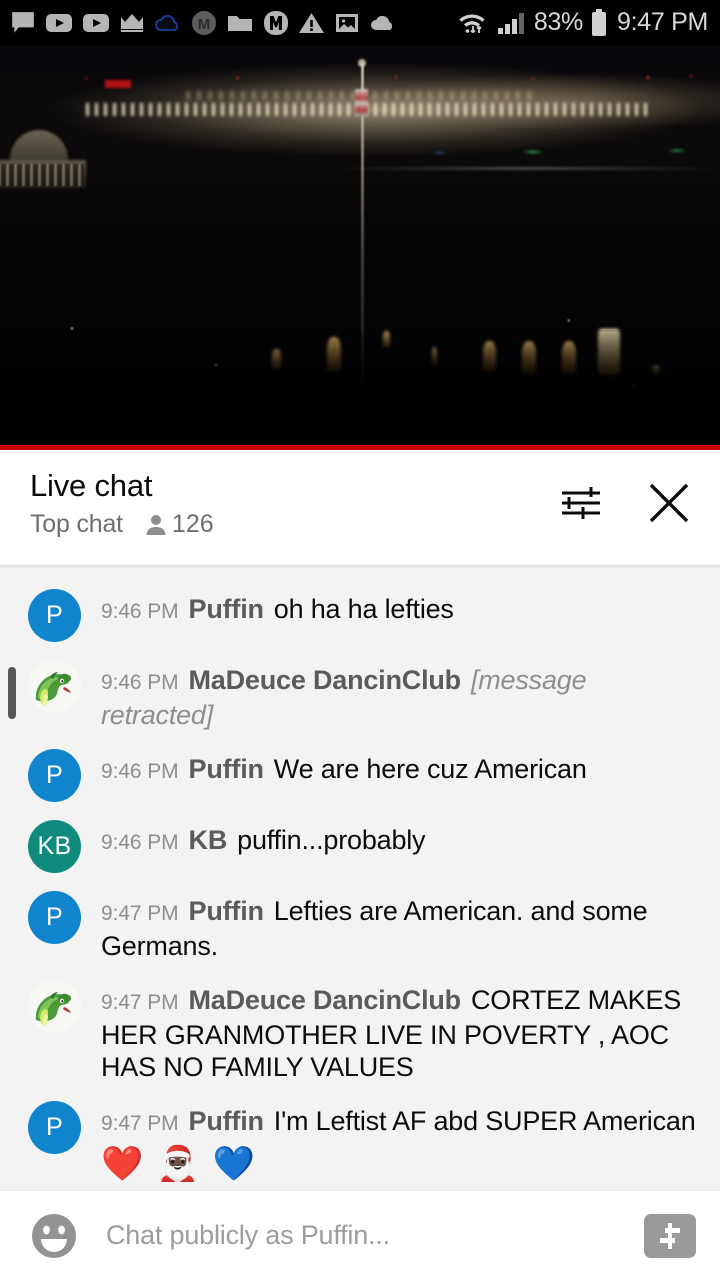 Image resolution: width=720 pixels, height=1280 pixels. Describe the element at coordinates (294, 524) in the screenshot. I see `chat-subheader: Top chat 126` at that location.